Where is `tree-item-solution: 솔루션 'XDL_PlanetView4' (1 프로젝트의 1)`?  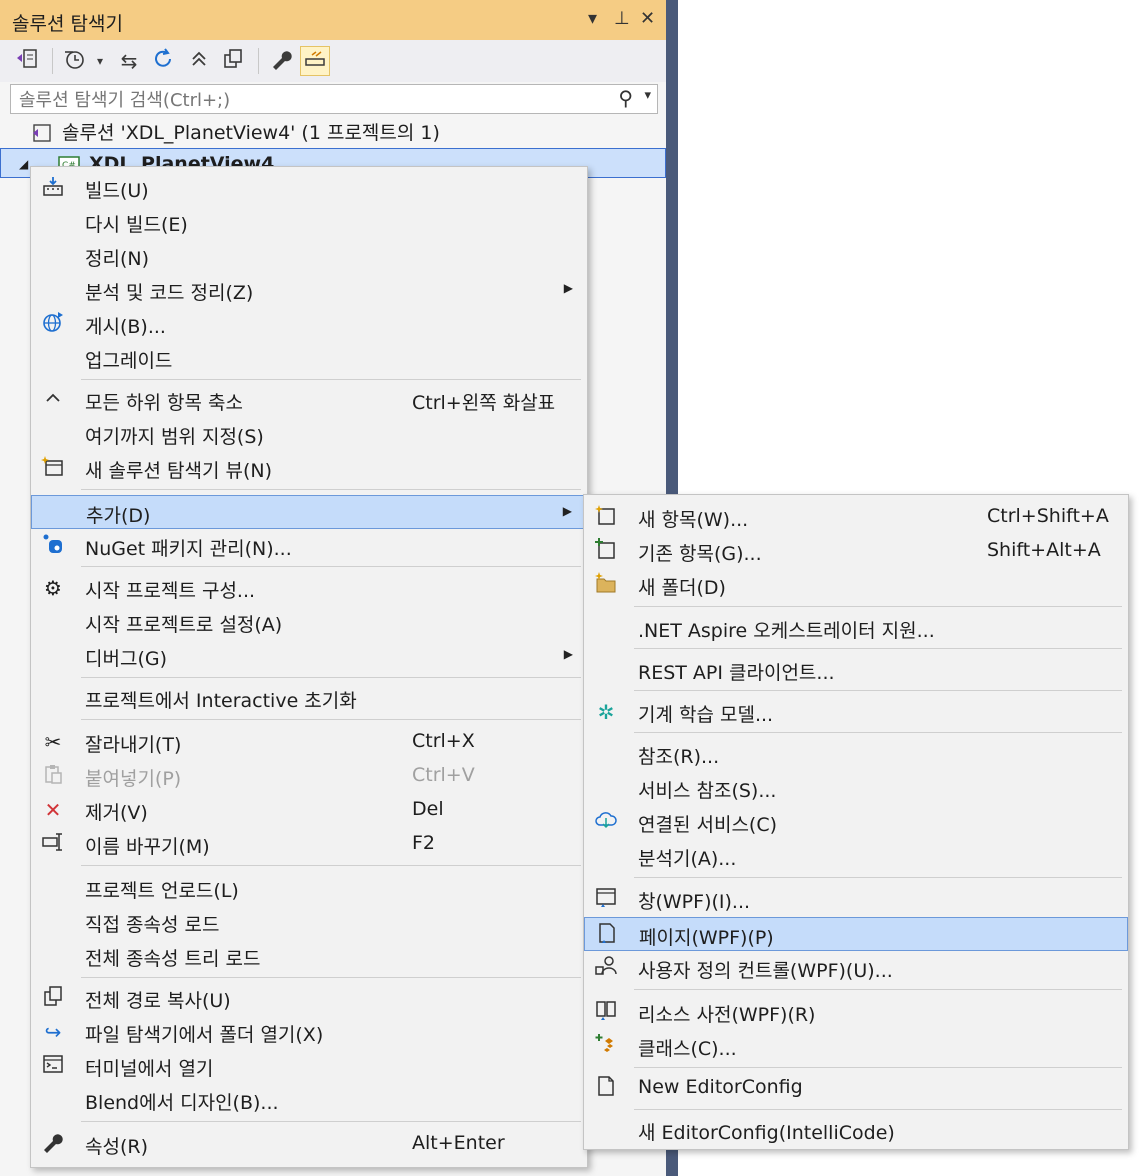
tree-item-solution: 솔루션 'XDL_PlanetView4' (1 프로젝트의 1) is located at coordinates (333, 133).